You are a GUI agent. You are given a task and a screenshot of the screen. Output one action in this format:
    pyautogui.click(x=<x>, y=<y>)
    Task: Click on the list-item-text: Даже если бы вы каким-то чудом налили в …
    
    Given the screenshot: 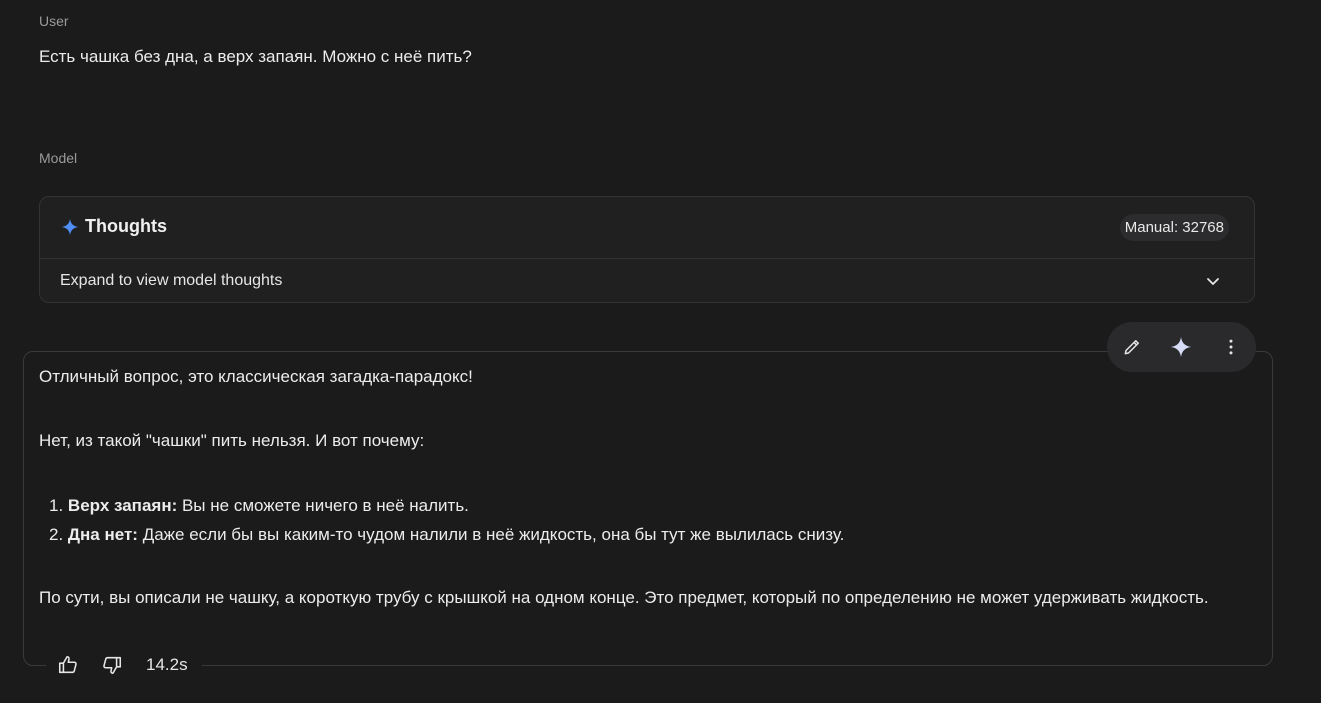 What is the action you would take?
    pyautogui.click(x=491, y=534)
    